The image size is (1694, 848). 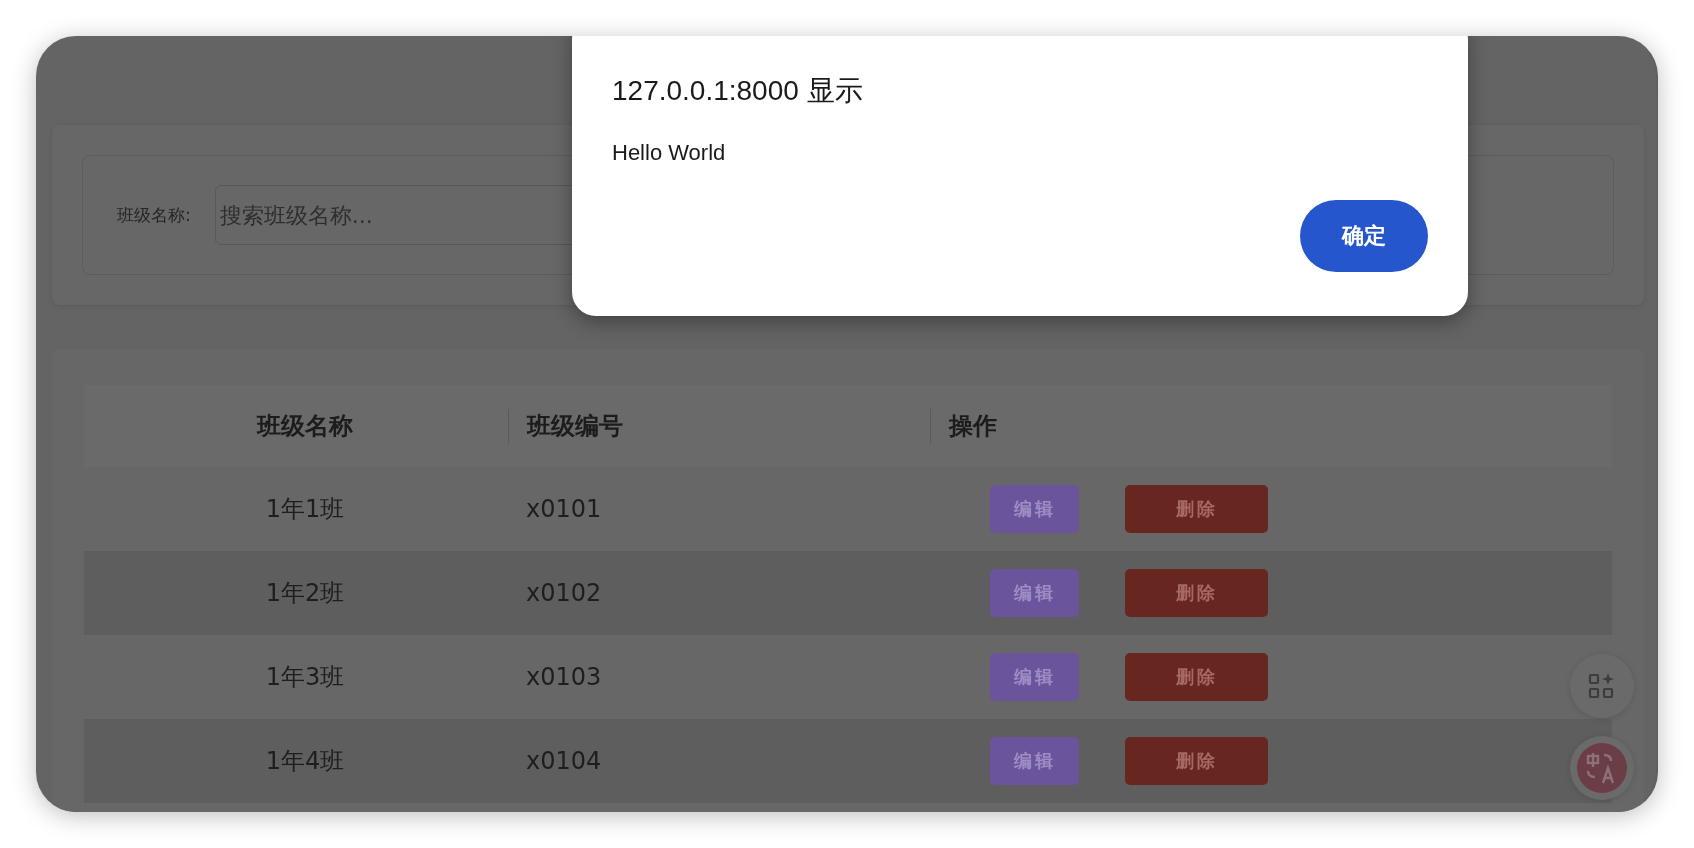 I want to click on column-header: 操作, so click(x=1271, y=426).